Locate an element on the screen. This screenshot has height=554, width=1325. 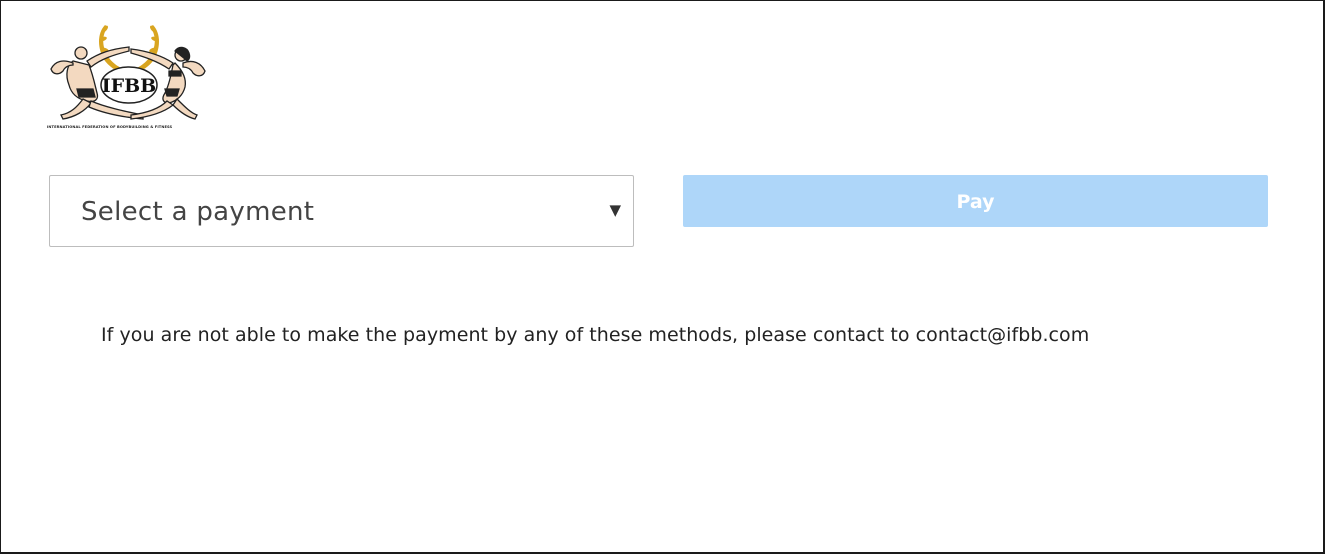
pay-button: Pay is located at coordinates (975, 201).